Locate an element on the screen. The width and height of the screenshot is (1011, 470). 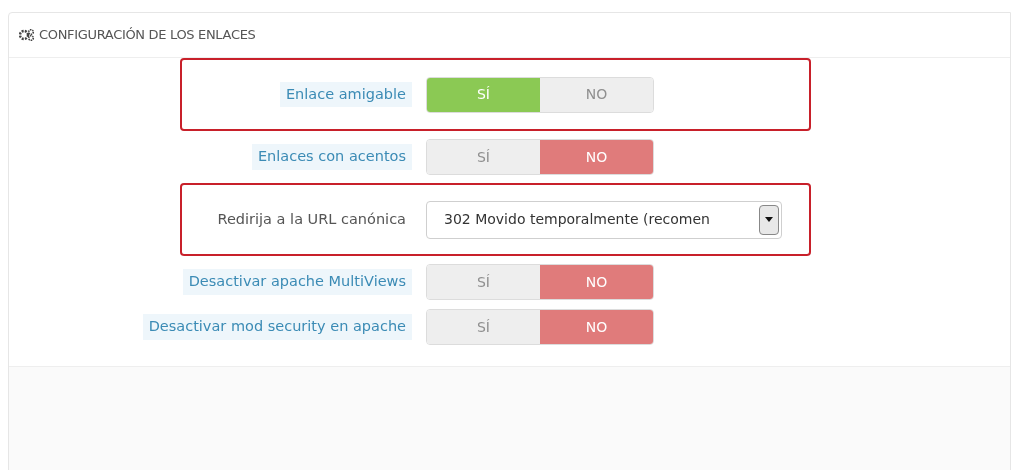
field-label: Desactivar apache MultiViews is located at coordinates (297, 282).